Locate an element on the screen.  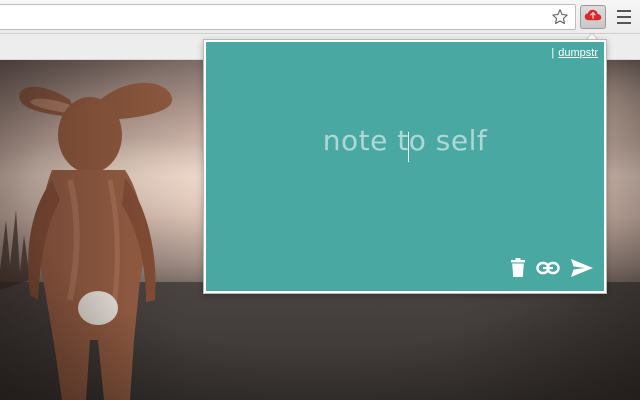
note-actions is located at coordinates (552, 268).